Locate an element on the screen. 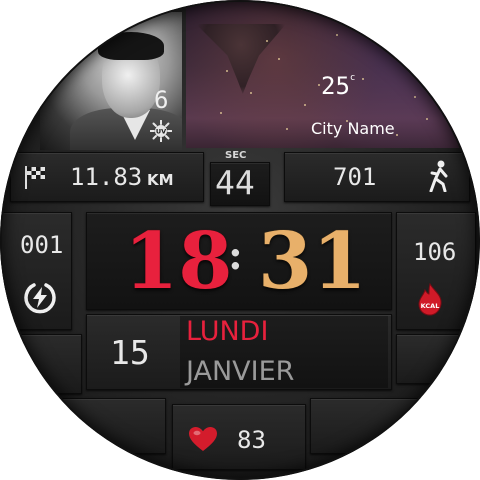  uv-index-icon: UV is located at coordinates (161, 131).